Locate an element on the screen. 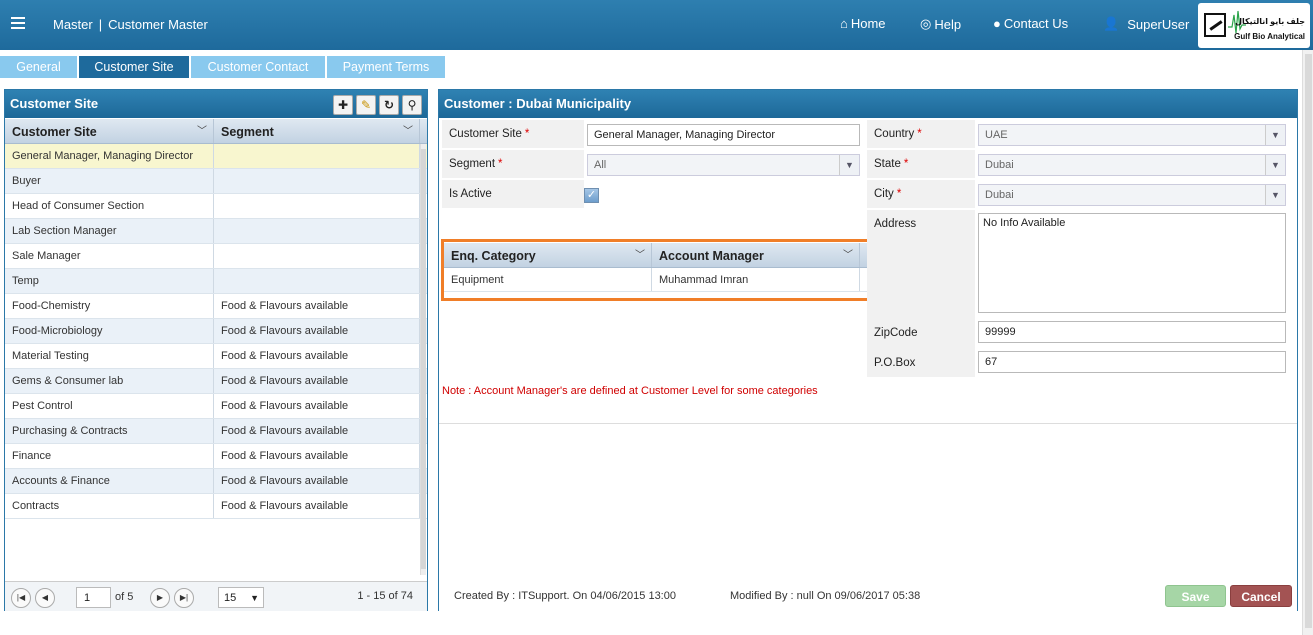 The image size is (1313, 635). state-label: State * is located at coordinates (921, 164).